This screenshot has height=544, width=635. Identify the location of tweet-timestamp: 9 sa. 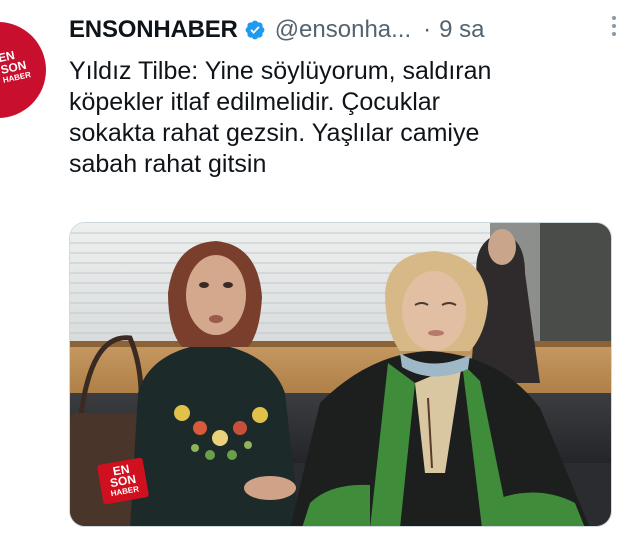
(461, 30).